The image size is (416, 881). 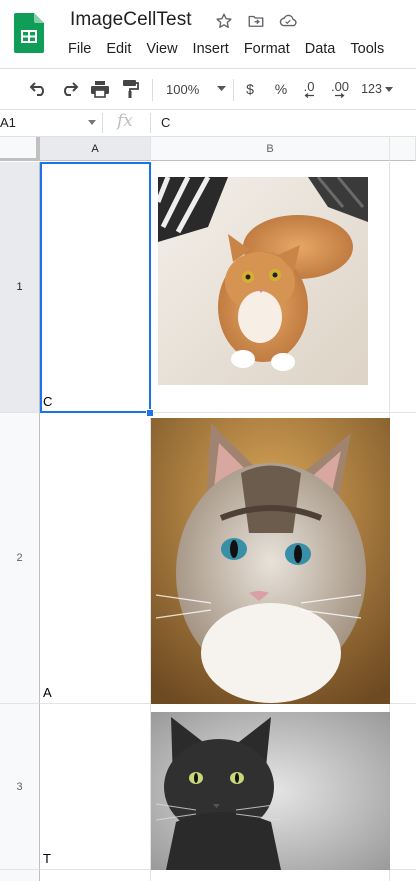 I want to click on name-box-dropdown-icon, so click(x=92, y=122).